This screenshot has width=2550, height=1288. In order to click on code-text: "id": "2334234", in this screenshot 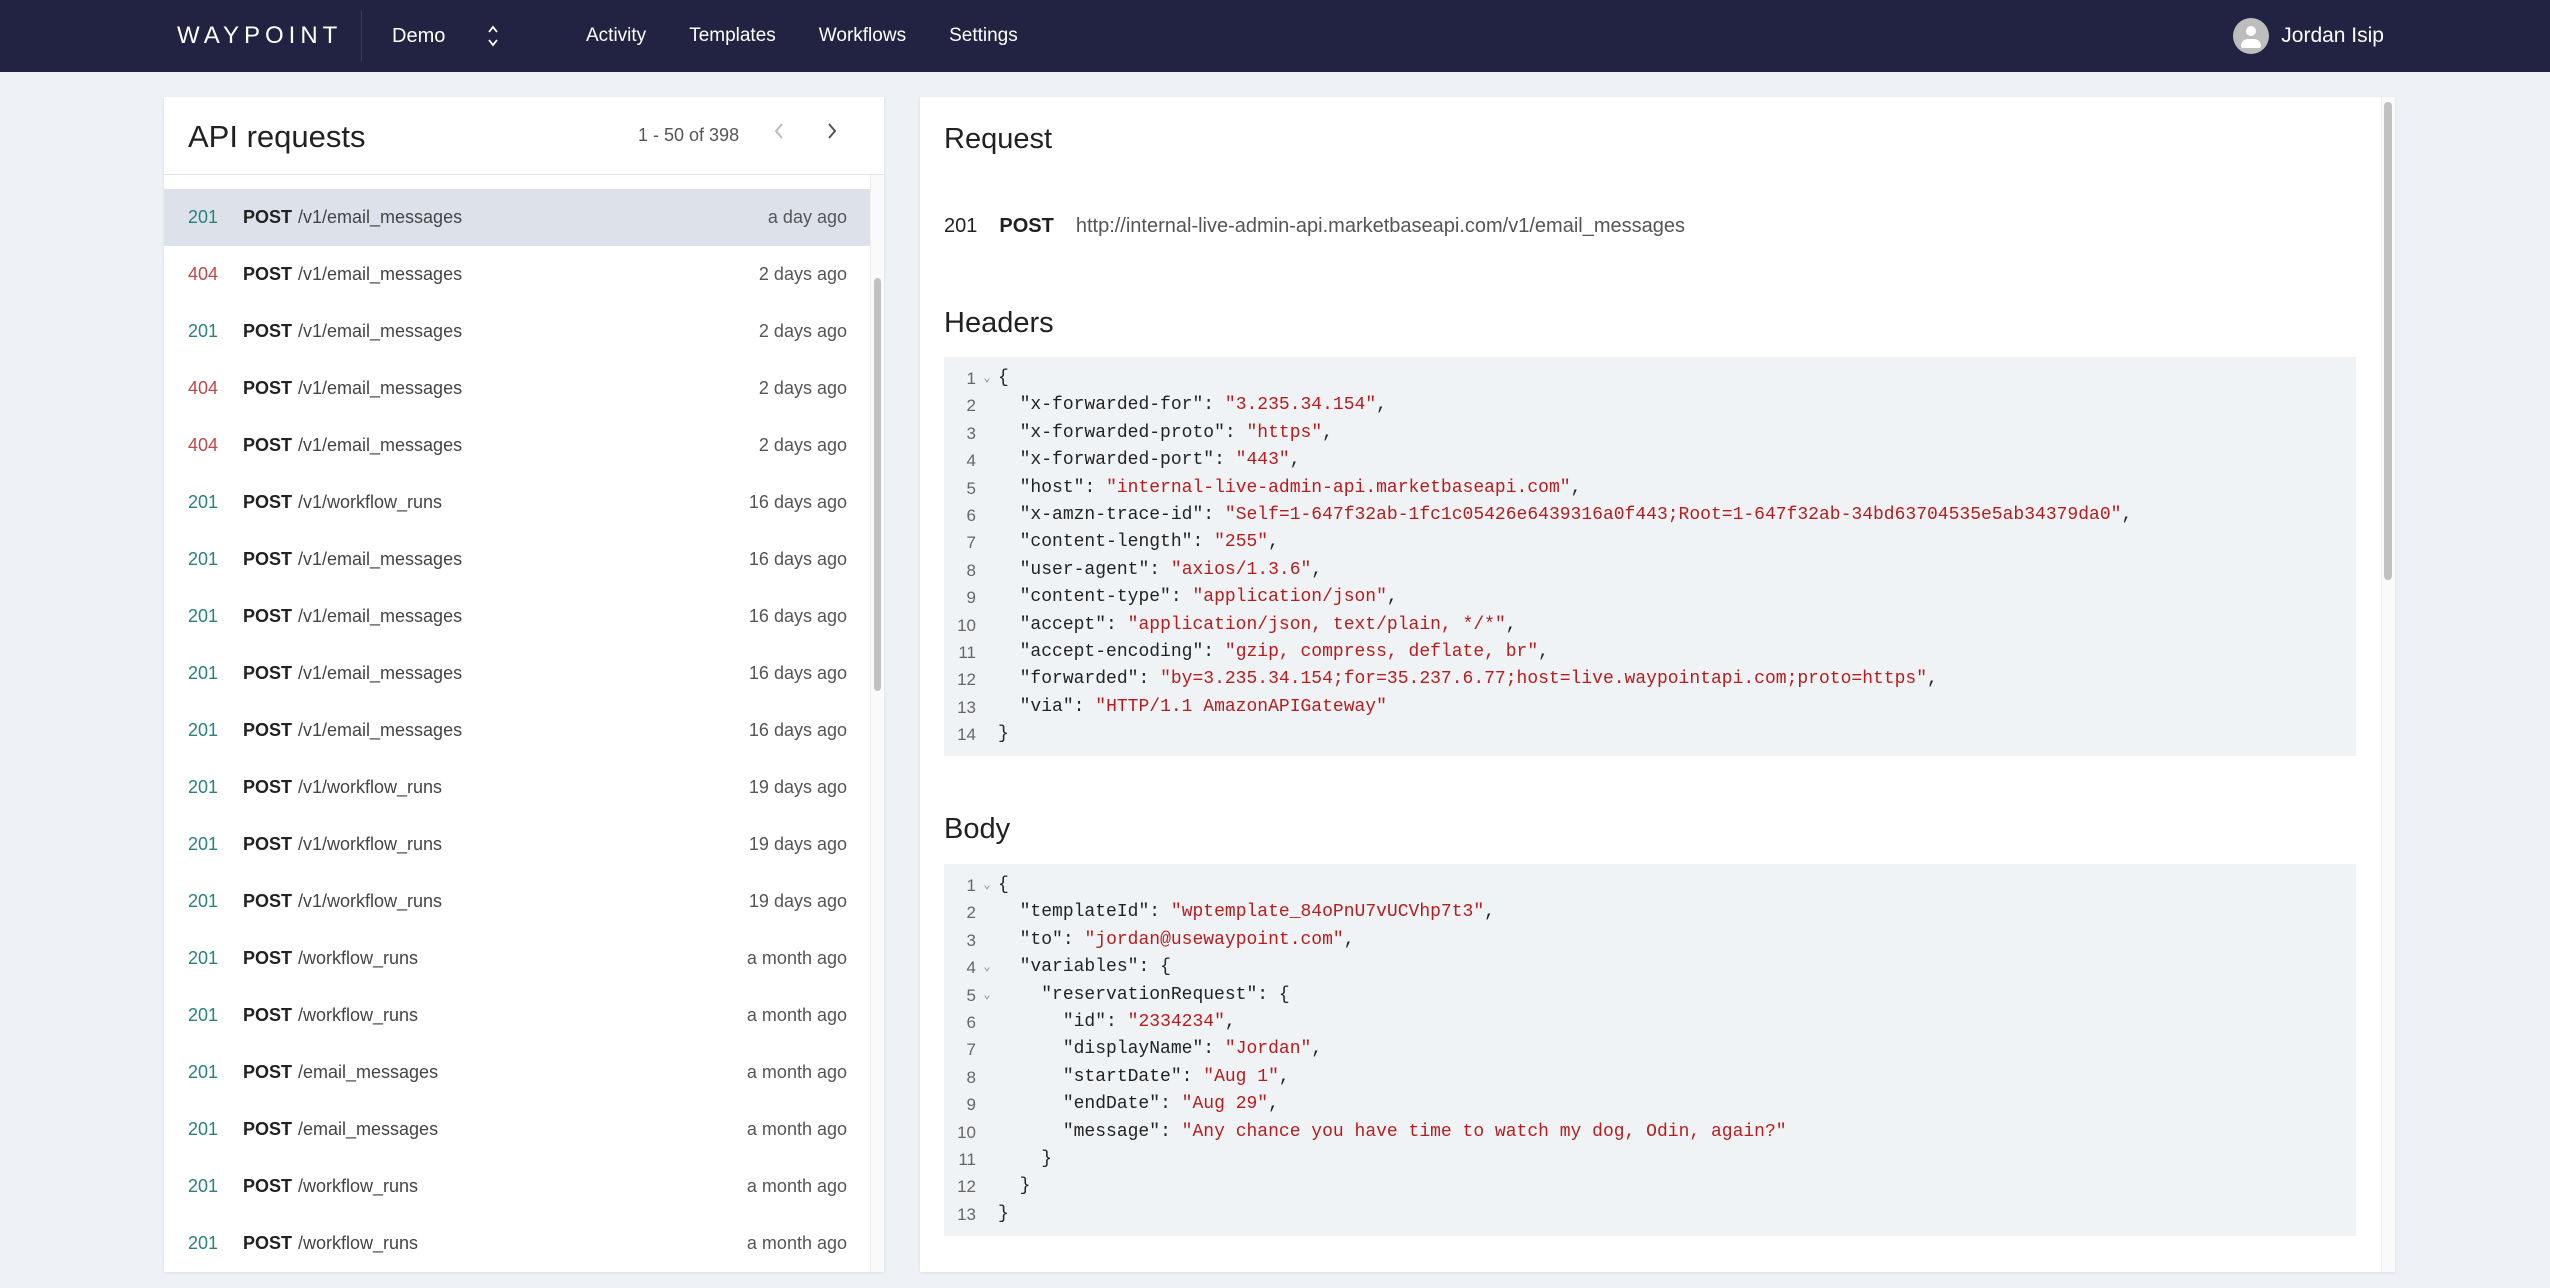, I will do `click(1149, 1021)`.